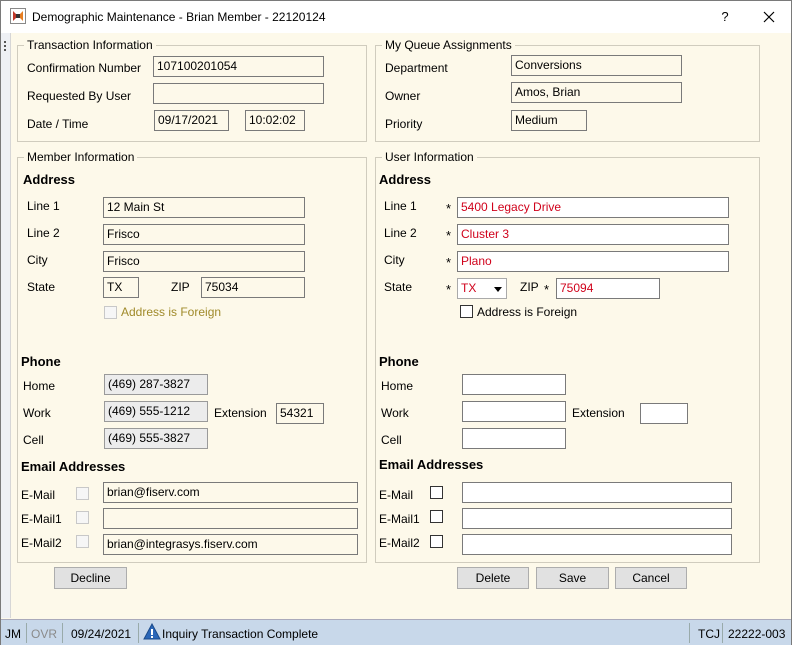  What do you see at coordinates (514, 411) in the screenshot?
I see `user-work-field` at bounding box center [514, 411].